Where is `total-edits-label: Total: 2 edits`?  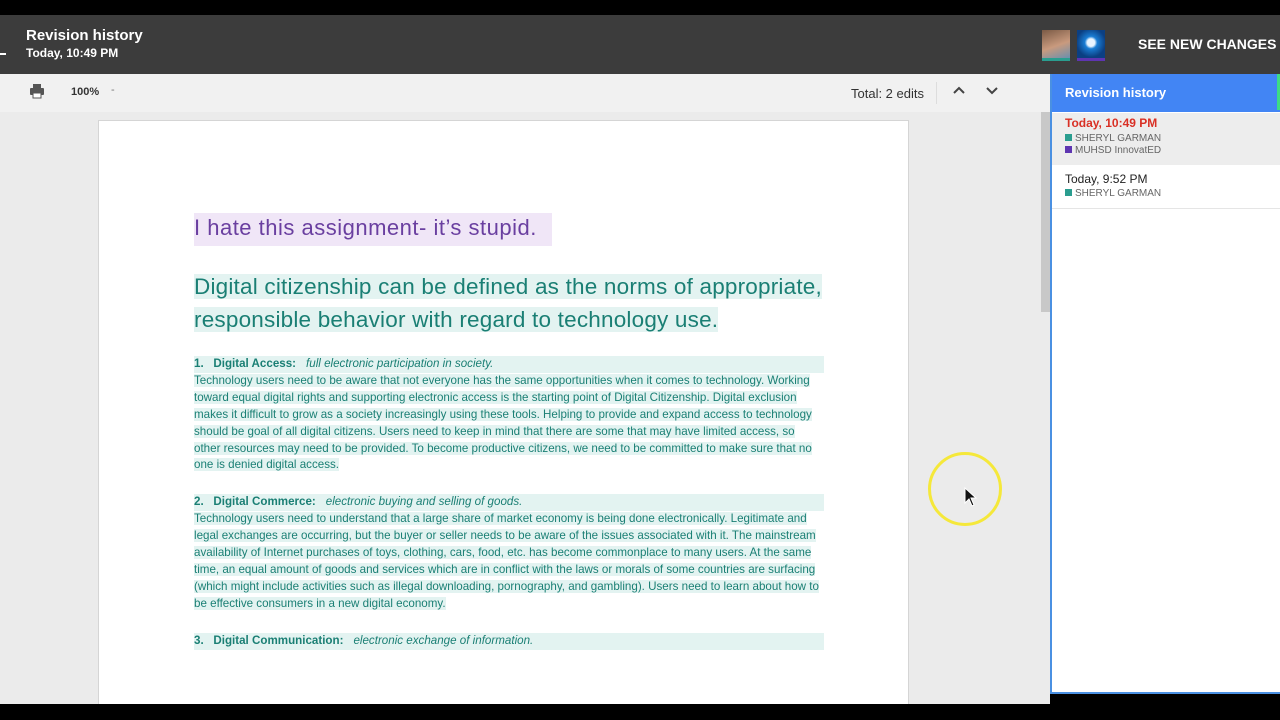 total-edits-label: Total: 2 edits is located at coordinates (887, 93).